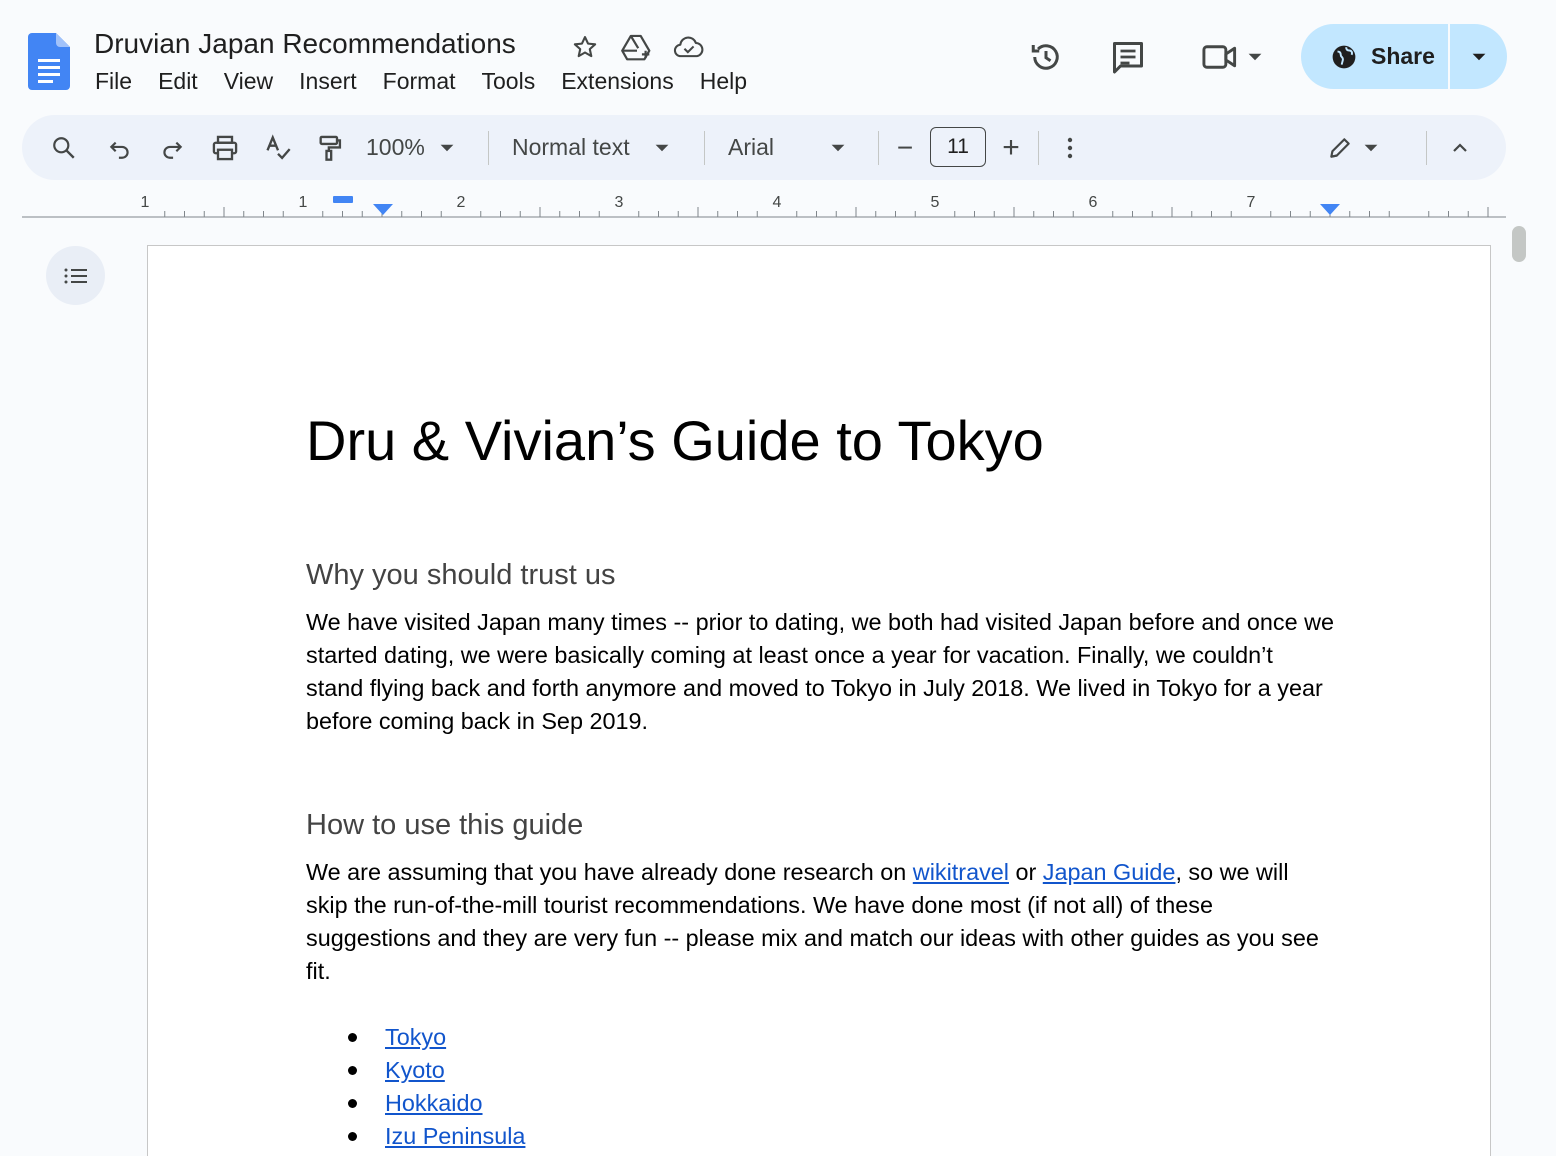 The height and width of the screenshot is (1156, 1556). What do you see at coordinates (571, 147) in the screenshot?
I see `paragraph-style-value: Normal text` at bounding box center [571, 147].